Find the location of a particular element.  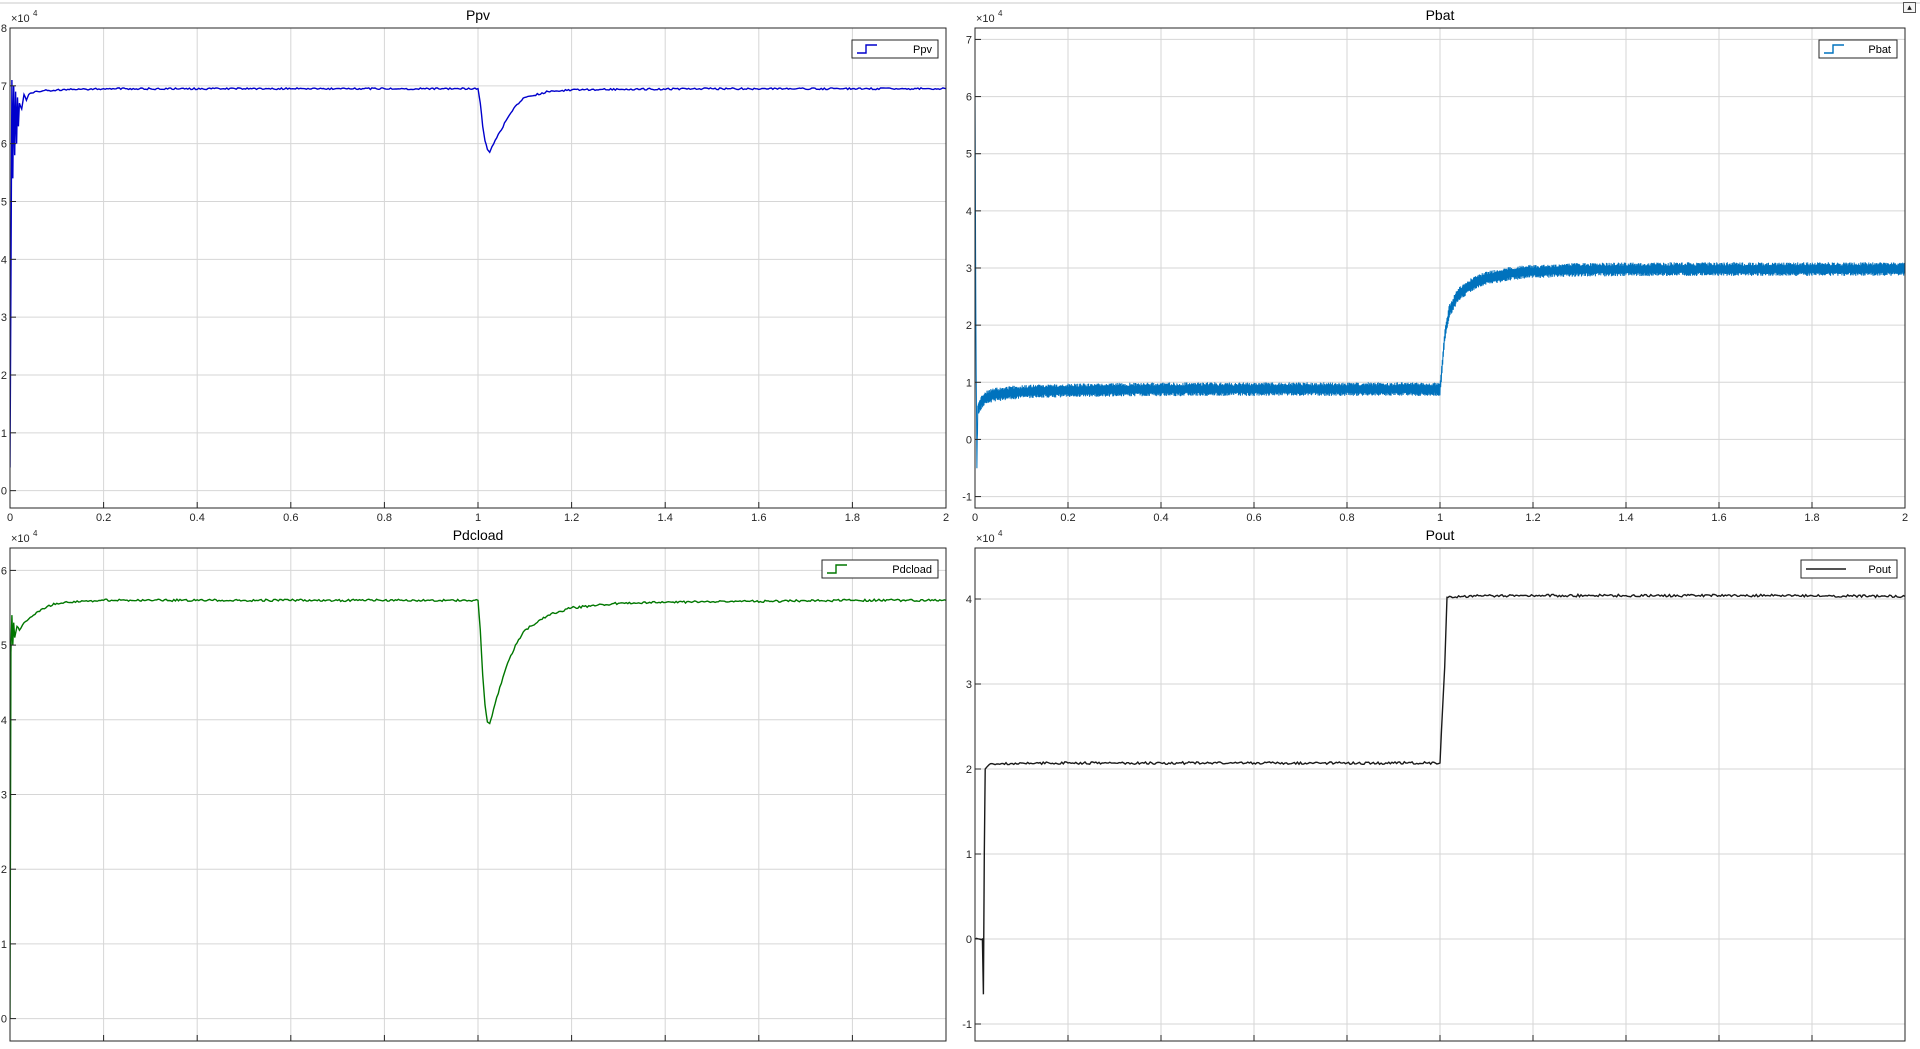

legend: Pout is located at coordinates (1849, 569).